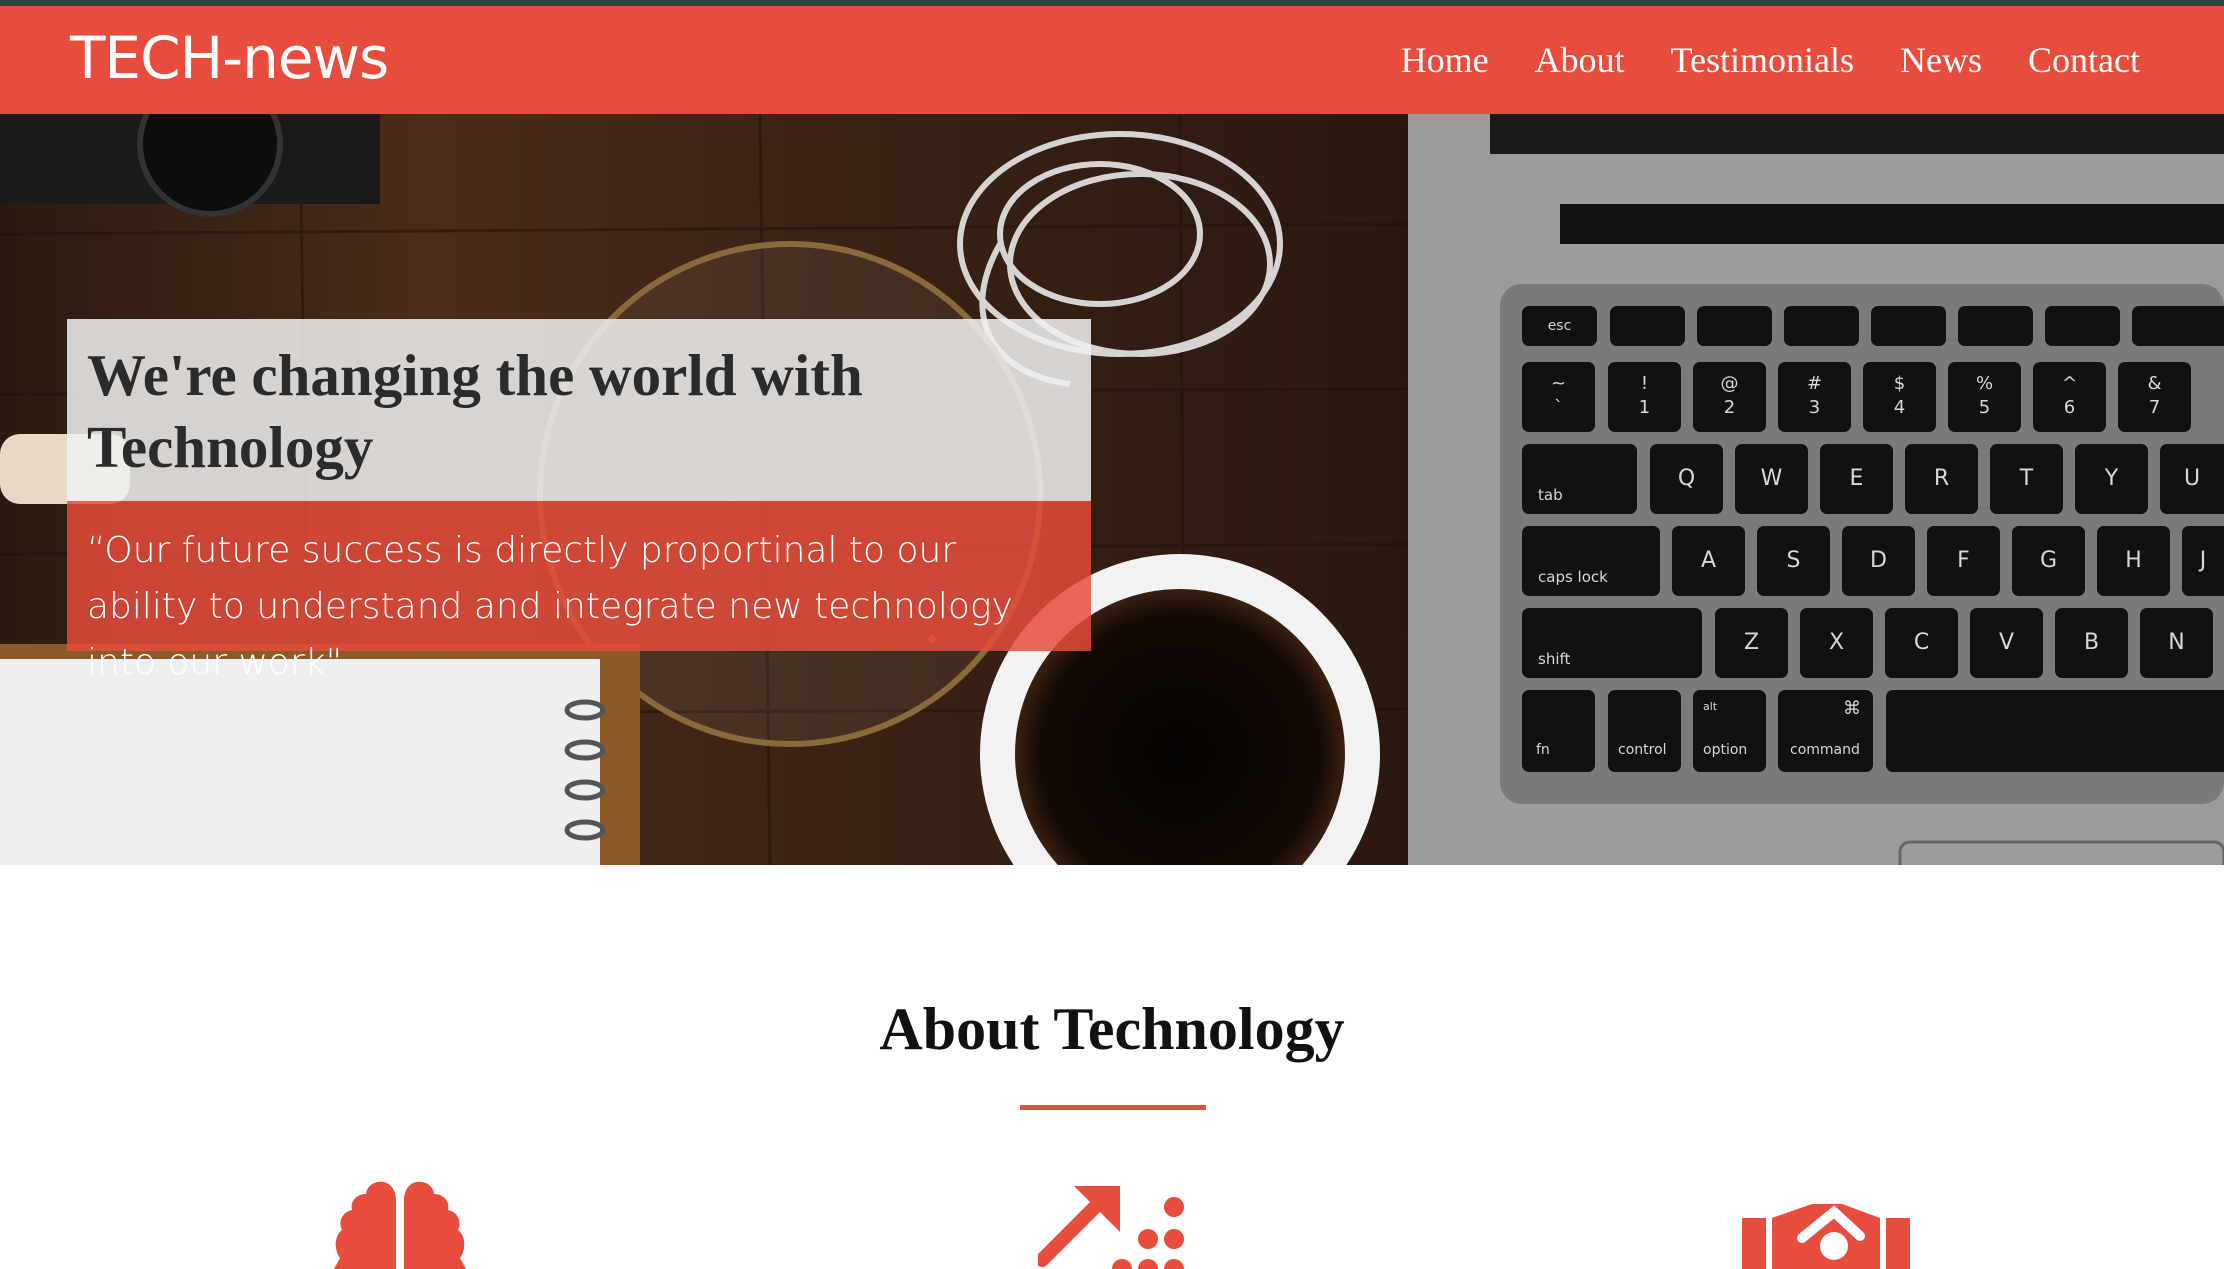  Describe the element at coordinates (1878, 561) in the screenshot. I see `key-d: D` at that location.